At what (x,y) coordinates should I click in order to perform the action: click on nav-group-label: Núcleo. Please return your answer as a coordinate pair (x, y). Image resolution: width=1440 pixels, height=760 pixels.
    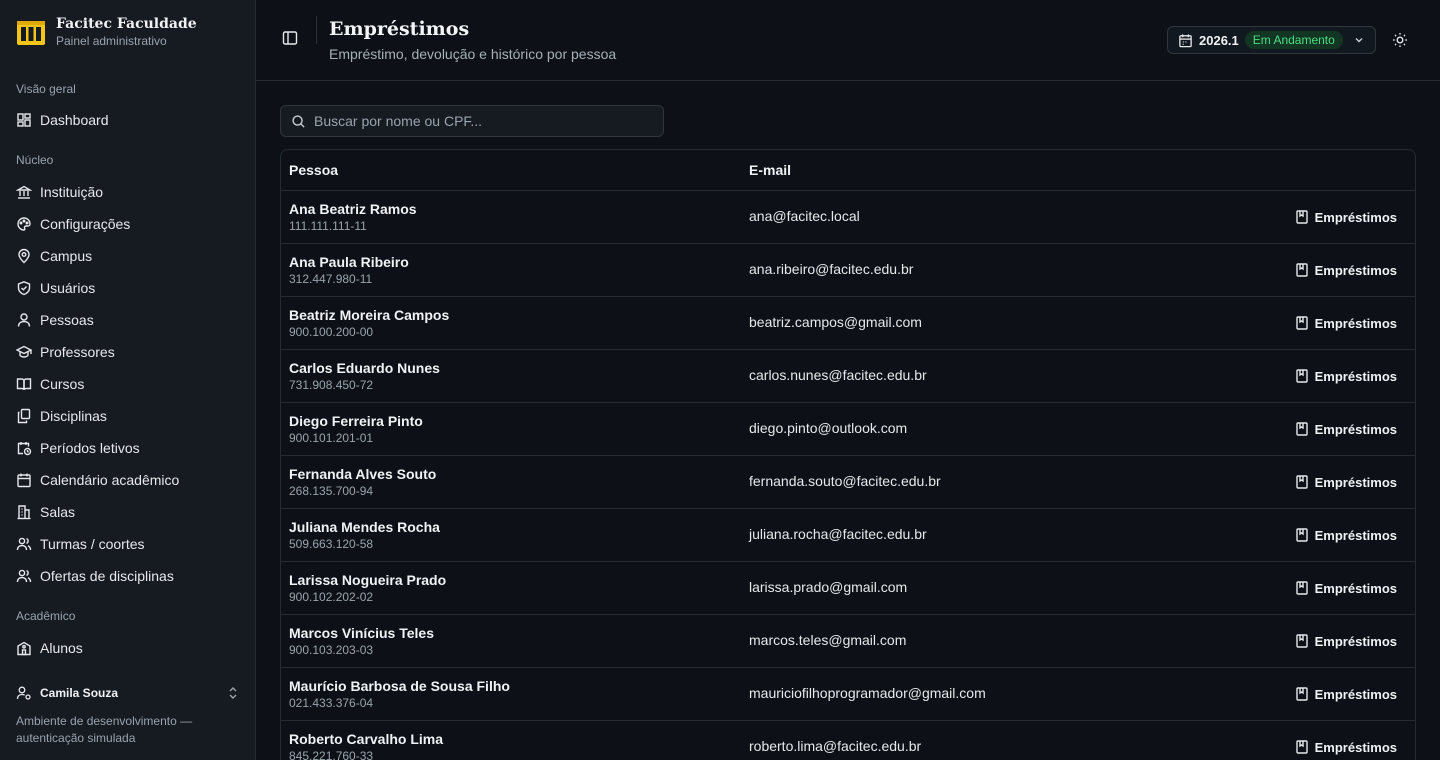
    Looking at the image, I should click on (35, 160).